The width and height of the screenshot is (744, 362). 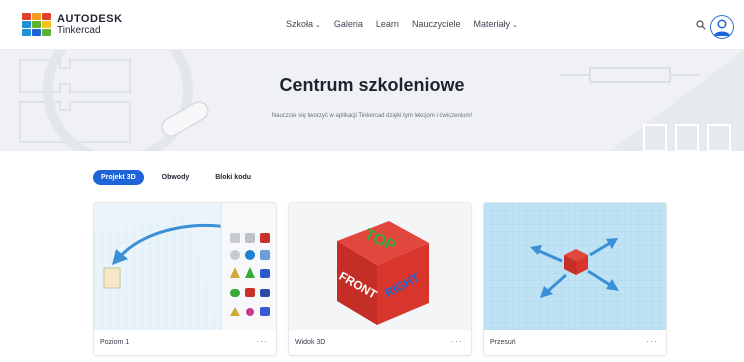 What do you see at coordinates (300, 24) in the screenshot?
I see `nav-item-label: Szkoła` at bounding box center [300, 24].